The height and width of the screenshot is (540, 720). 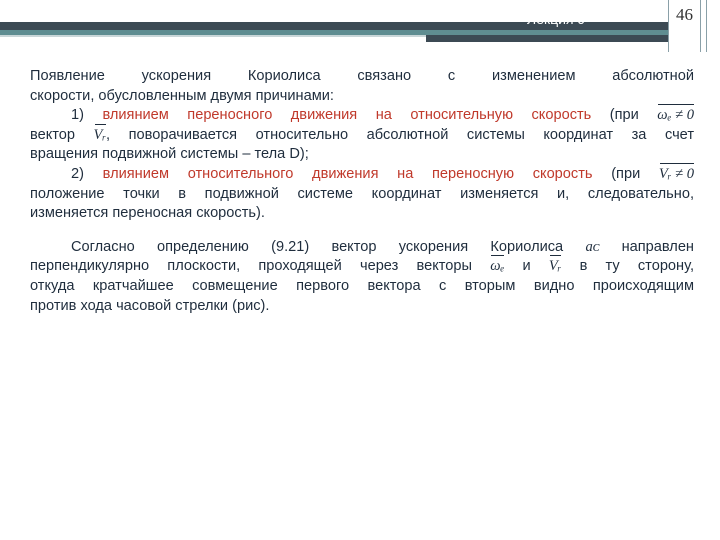 I want to click on coriolis-symbol: aᴄ, so click(x=592, y=246).